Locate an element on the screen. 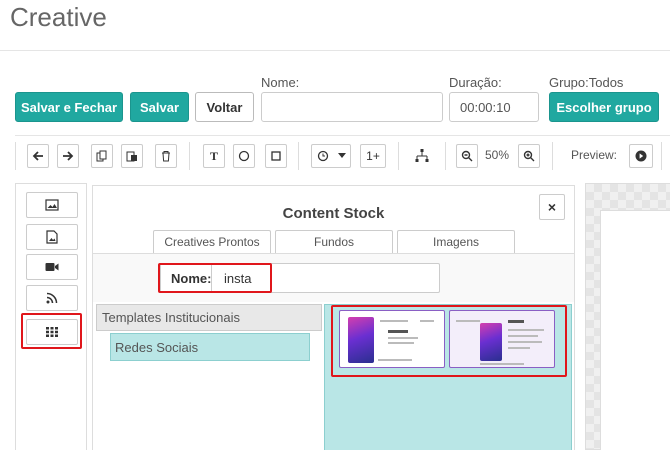  circle-icon is located at coordinates (244, 156).